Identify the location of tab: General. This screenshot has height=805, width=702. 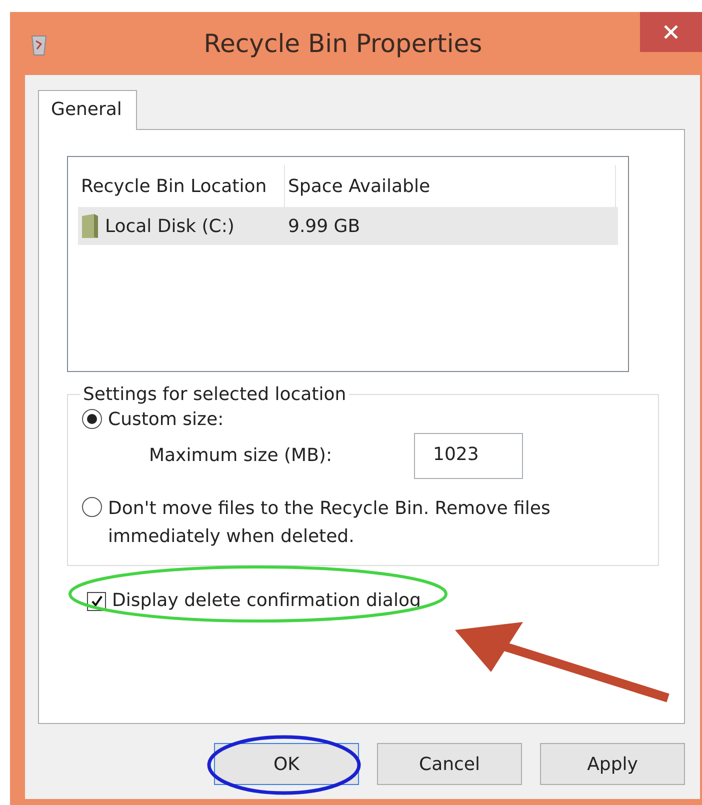
(87, 110).